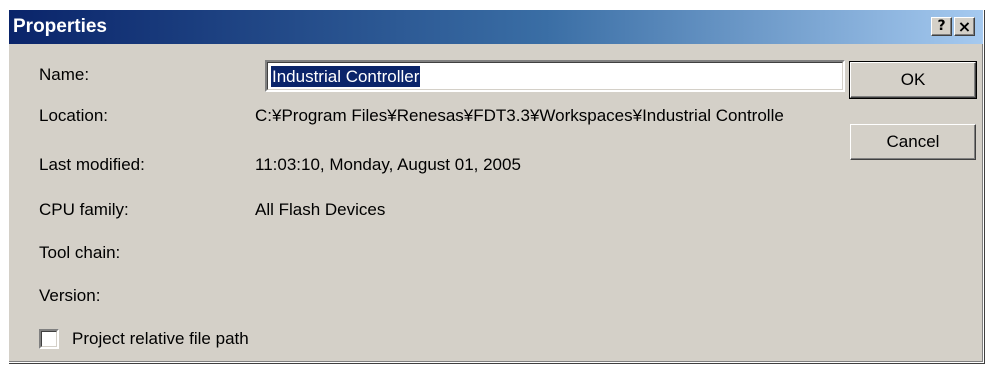  What do you see at coordinates (320, 209) in the screenshot?
I see `cpu-family-value: All Flash Devices` at bounding box center [320, 209].